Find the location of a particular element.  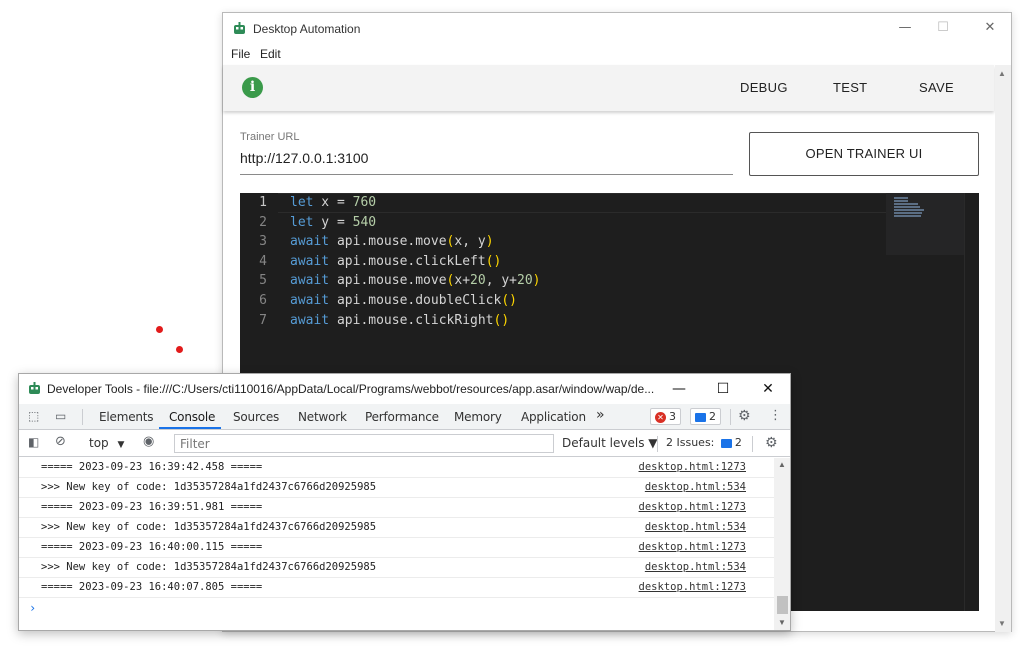

messages-badge: 2 is located at coordinates (705, 416).